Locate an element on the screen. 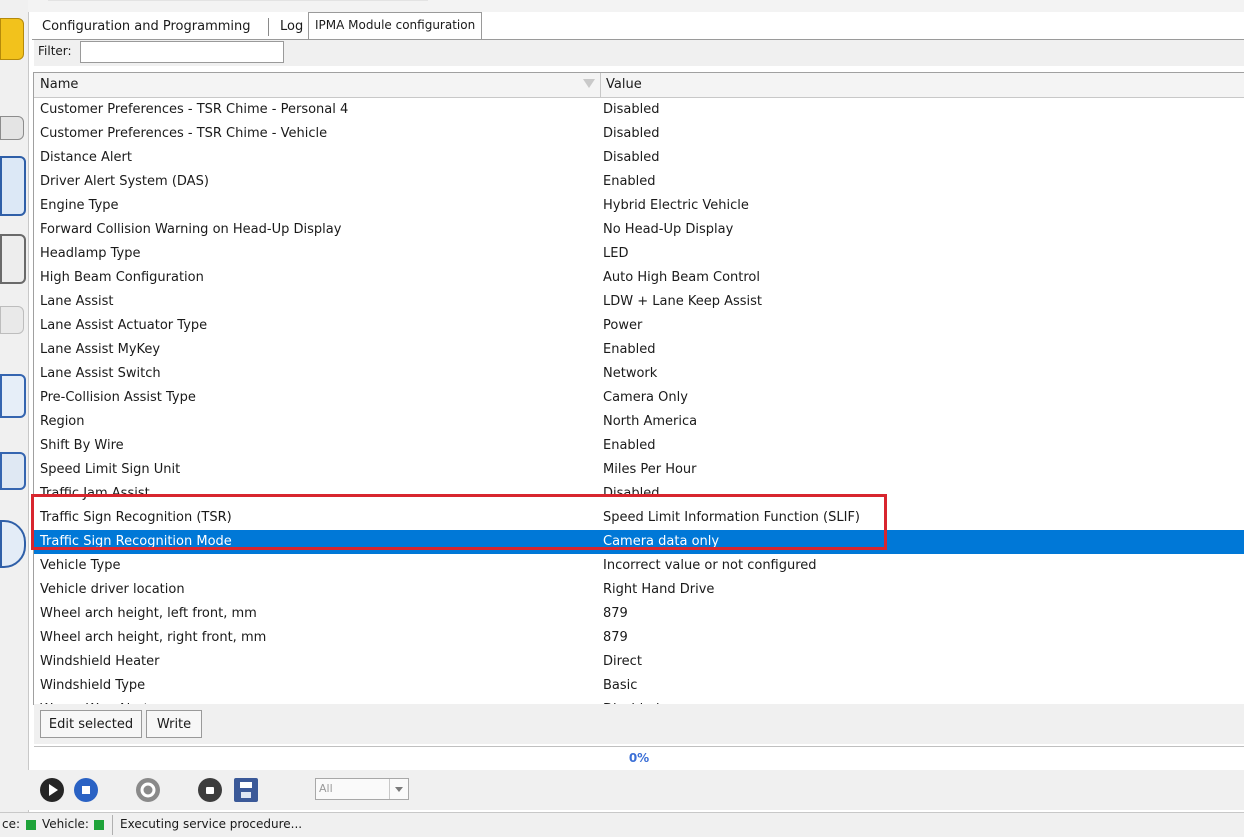 This screenshot has height=837, width=1244. tab-ipma-module-configuration: IPMA Module configuration is located at coordinates (395, 25).